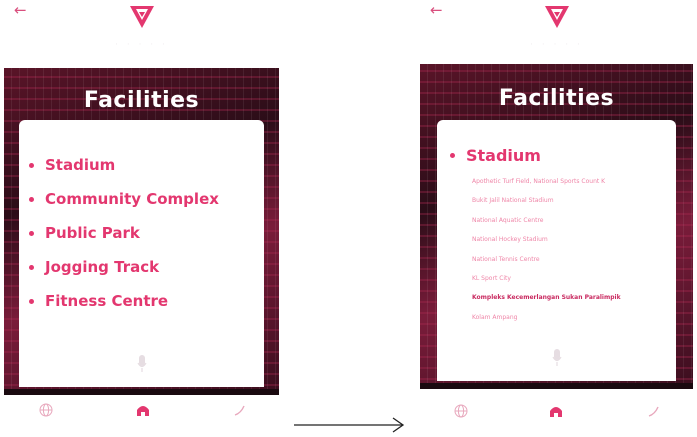  Describe the element at coordinates (546, 278) in the screenshot. I see `stadium-sub-item: KL Sport City` at that location.